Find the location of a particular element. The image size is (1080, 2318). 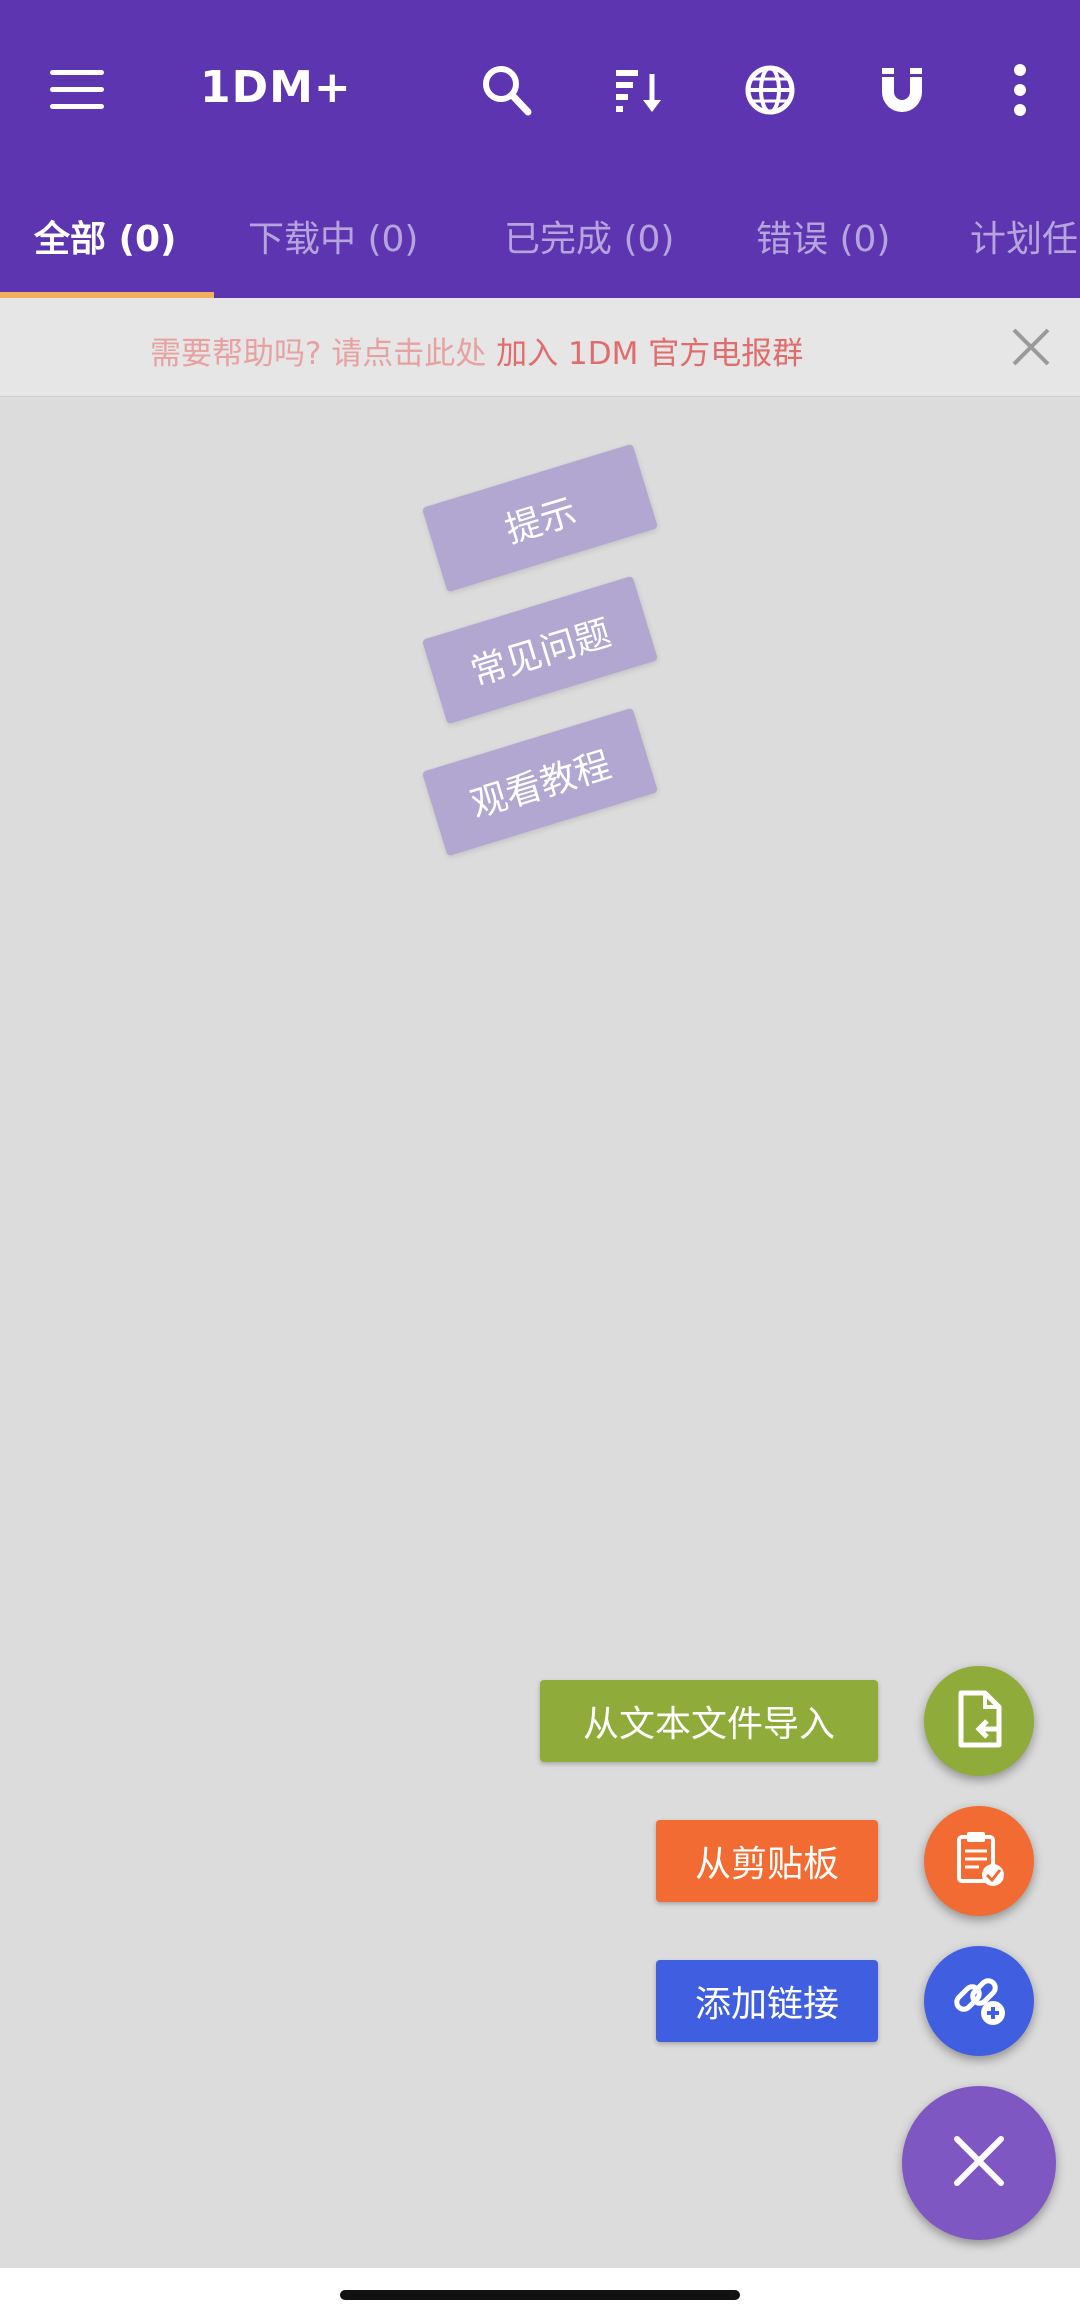

tab-scheduled: 计划任 is located at coordinates (1024, 236).